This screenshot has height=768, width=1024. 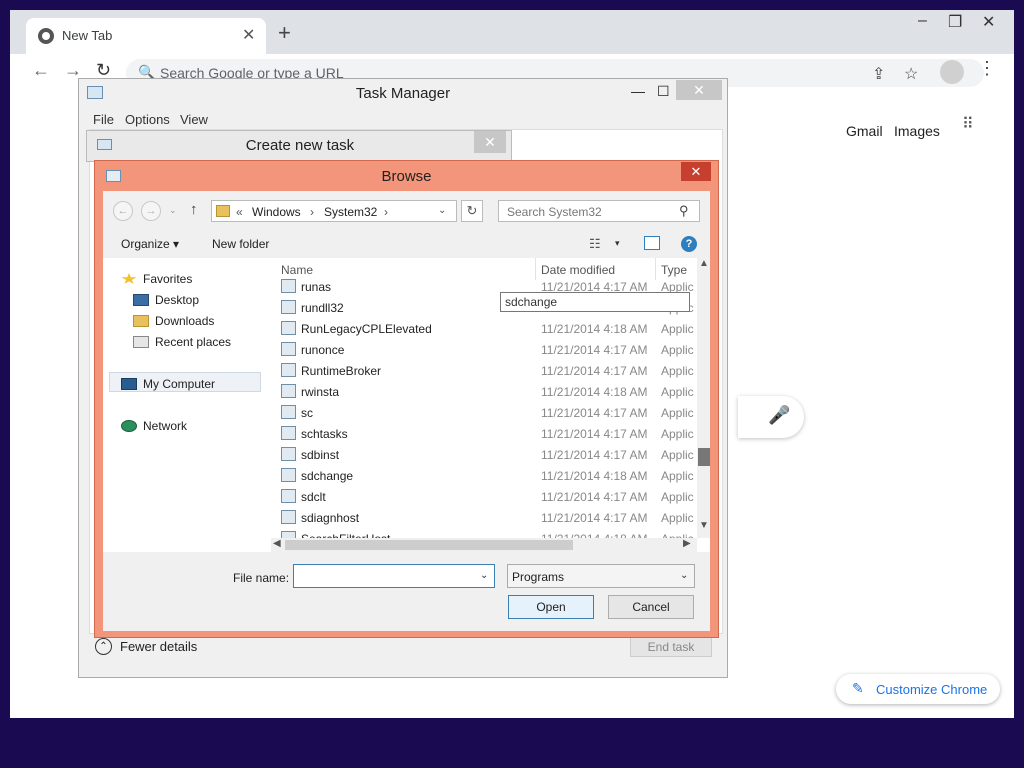 I want to click on computer-icon, so click(x=129, y=384).